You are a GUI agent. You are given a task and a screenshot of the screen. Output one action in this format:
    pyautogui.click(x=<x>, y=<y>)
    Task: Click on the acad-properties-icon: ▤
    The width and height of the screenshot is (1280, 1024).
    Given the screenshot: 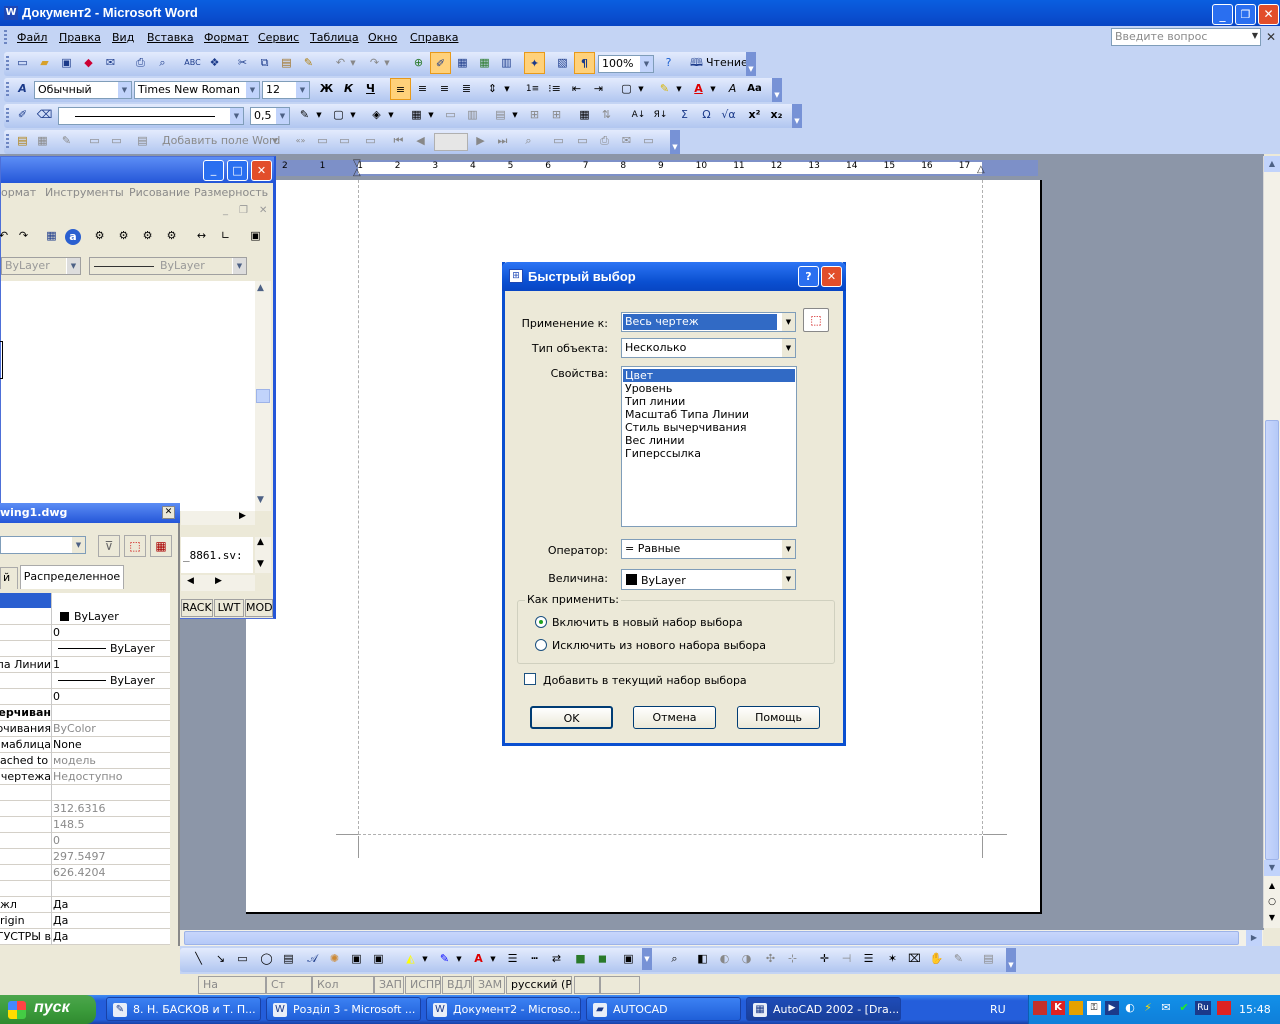 What is the action you would take?
    pyautogui.click(x=988, y=959)
    